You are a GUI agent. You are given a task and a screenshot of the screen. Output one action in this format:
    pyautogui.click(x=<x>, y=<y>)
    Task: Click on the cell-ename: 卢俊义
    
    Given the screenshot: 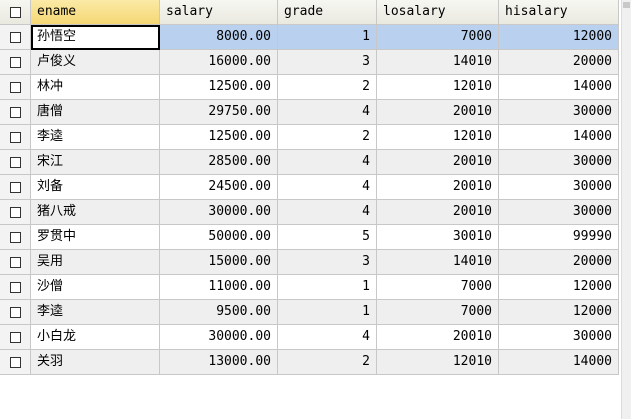 What is the action you would take?
    pyautogui.click(x=95, y=62)
    